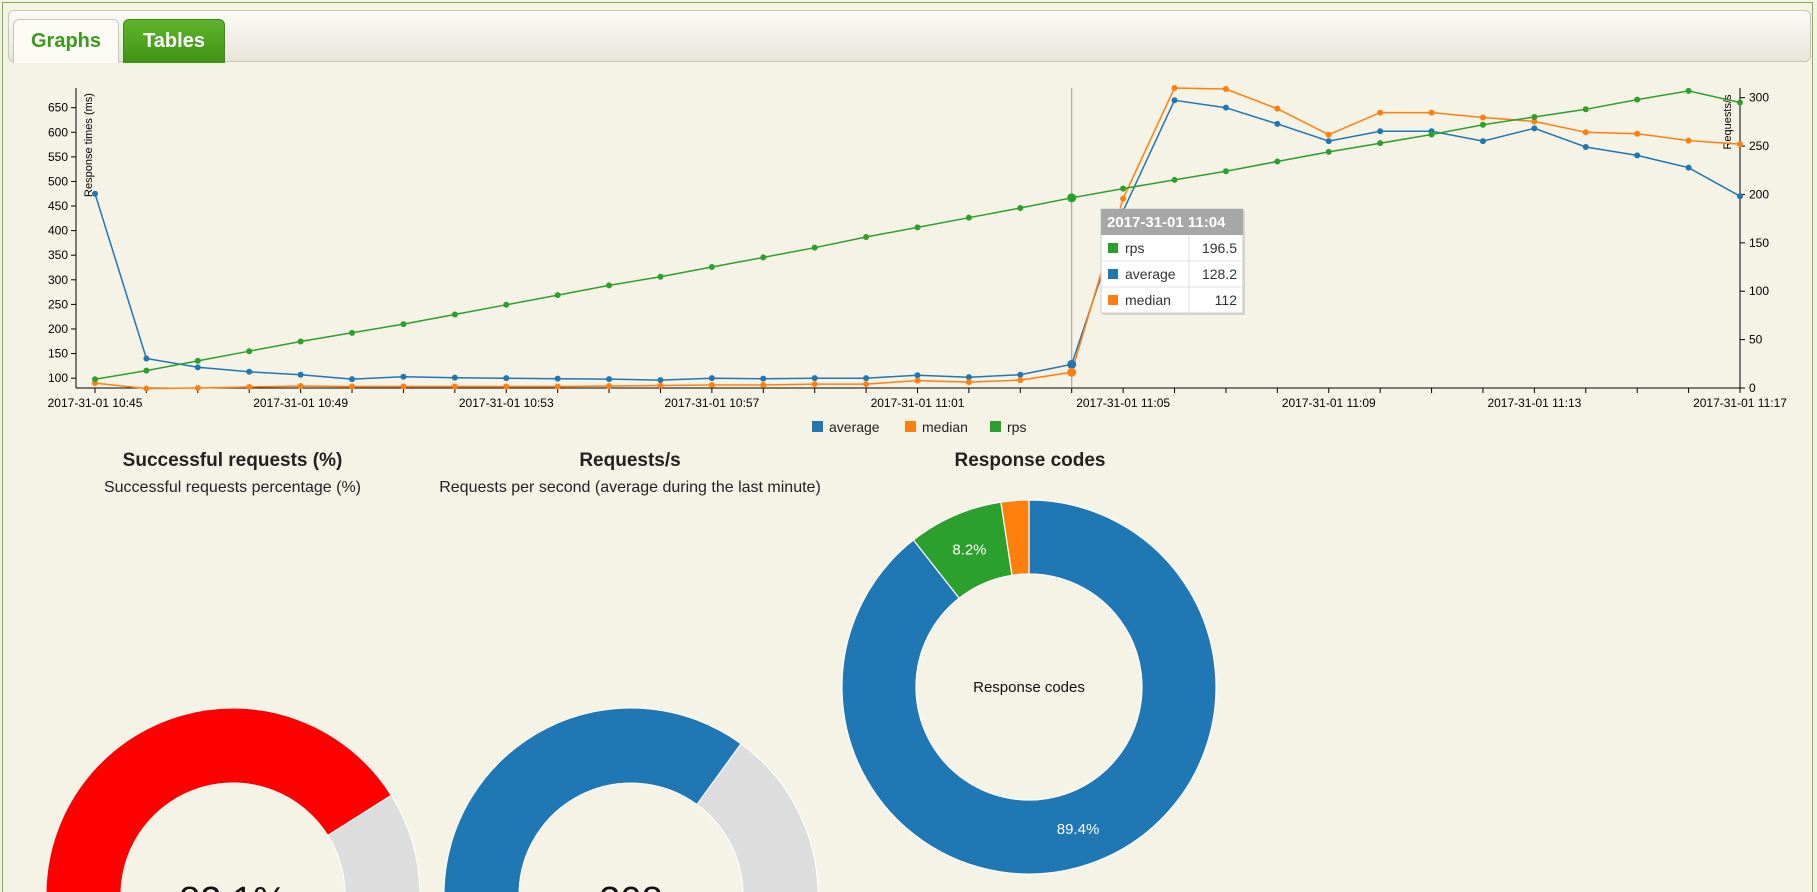 This screenshot has height=892, width=1817. Describe the element at coordinates (936, 427) in the screenshot. I see `legend-item-median: median` at that location.